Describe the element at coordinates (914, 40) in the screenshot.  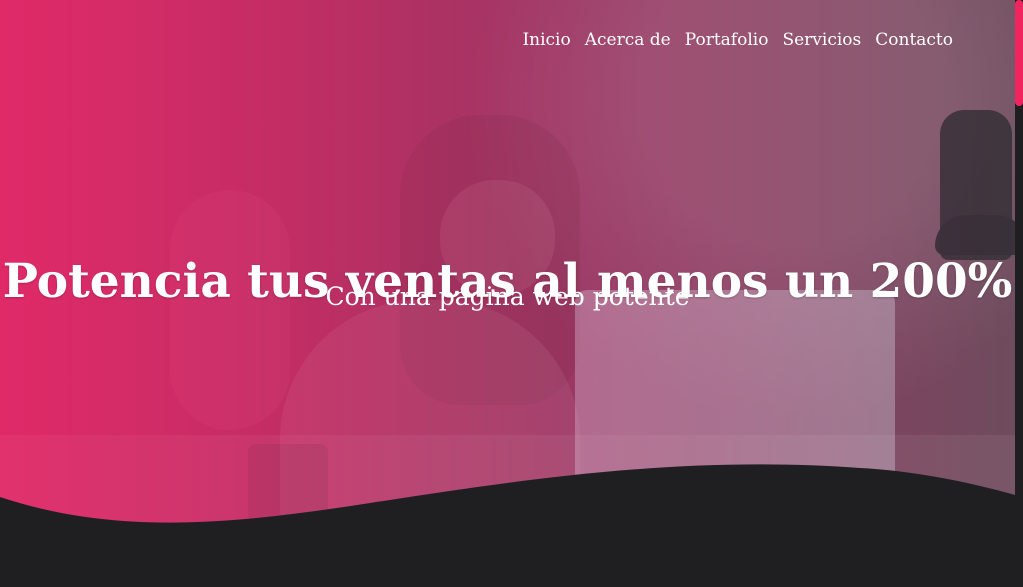
I see `nav-contacto: Contacto` at that location.